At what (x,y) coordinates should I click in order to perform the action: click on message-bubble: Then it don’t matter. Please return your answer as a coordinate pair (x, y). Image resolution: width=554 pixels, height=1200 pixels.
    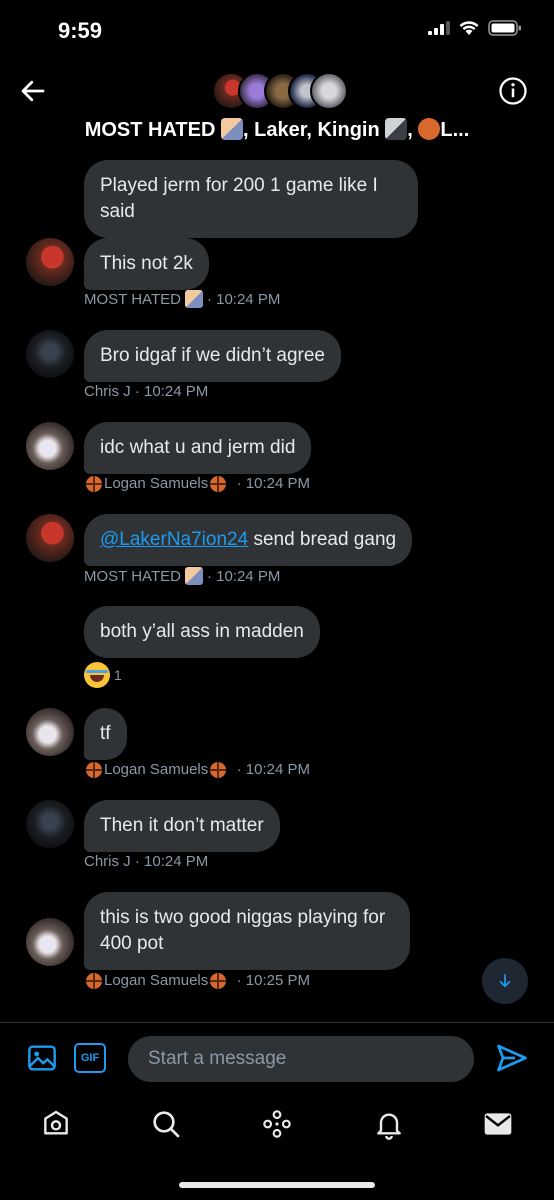
    Looking at the image, I should click on (182, 826).